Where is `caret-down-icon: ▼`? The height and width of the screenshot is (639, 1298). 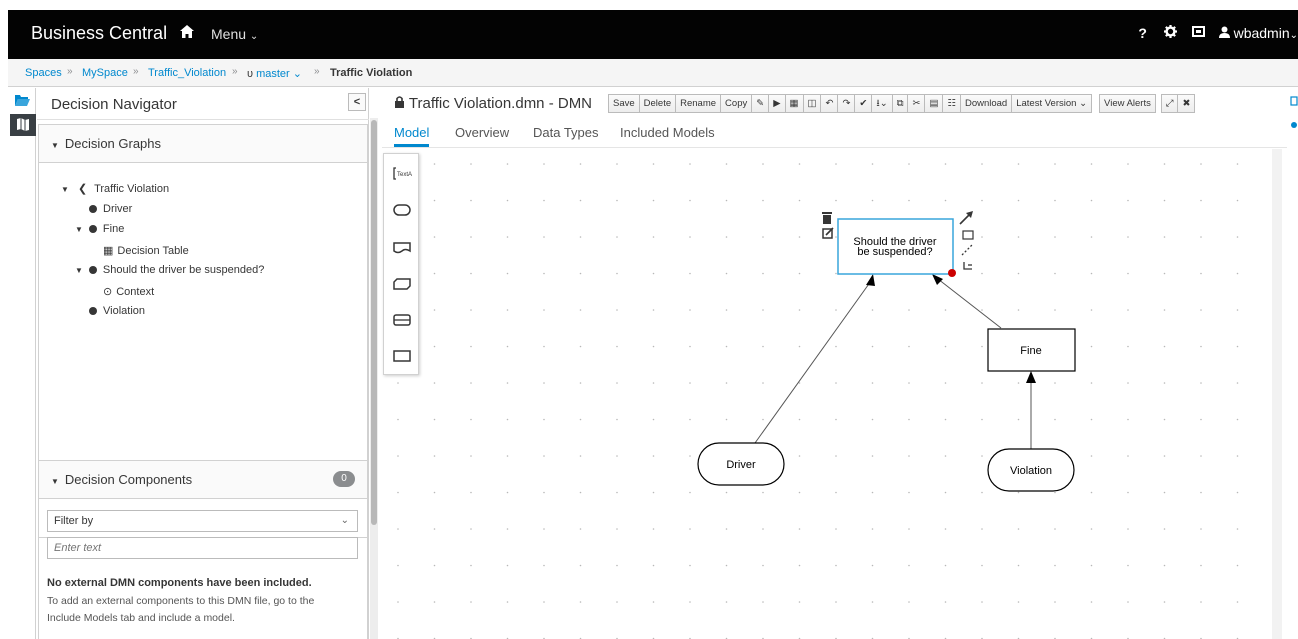 caret-down-icon: ▼ is located at coordinates (79, 270).